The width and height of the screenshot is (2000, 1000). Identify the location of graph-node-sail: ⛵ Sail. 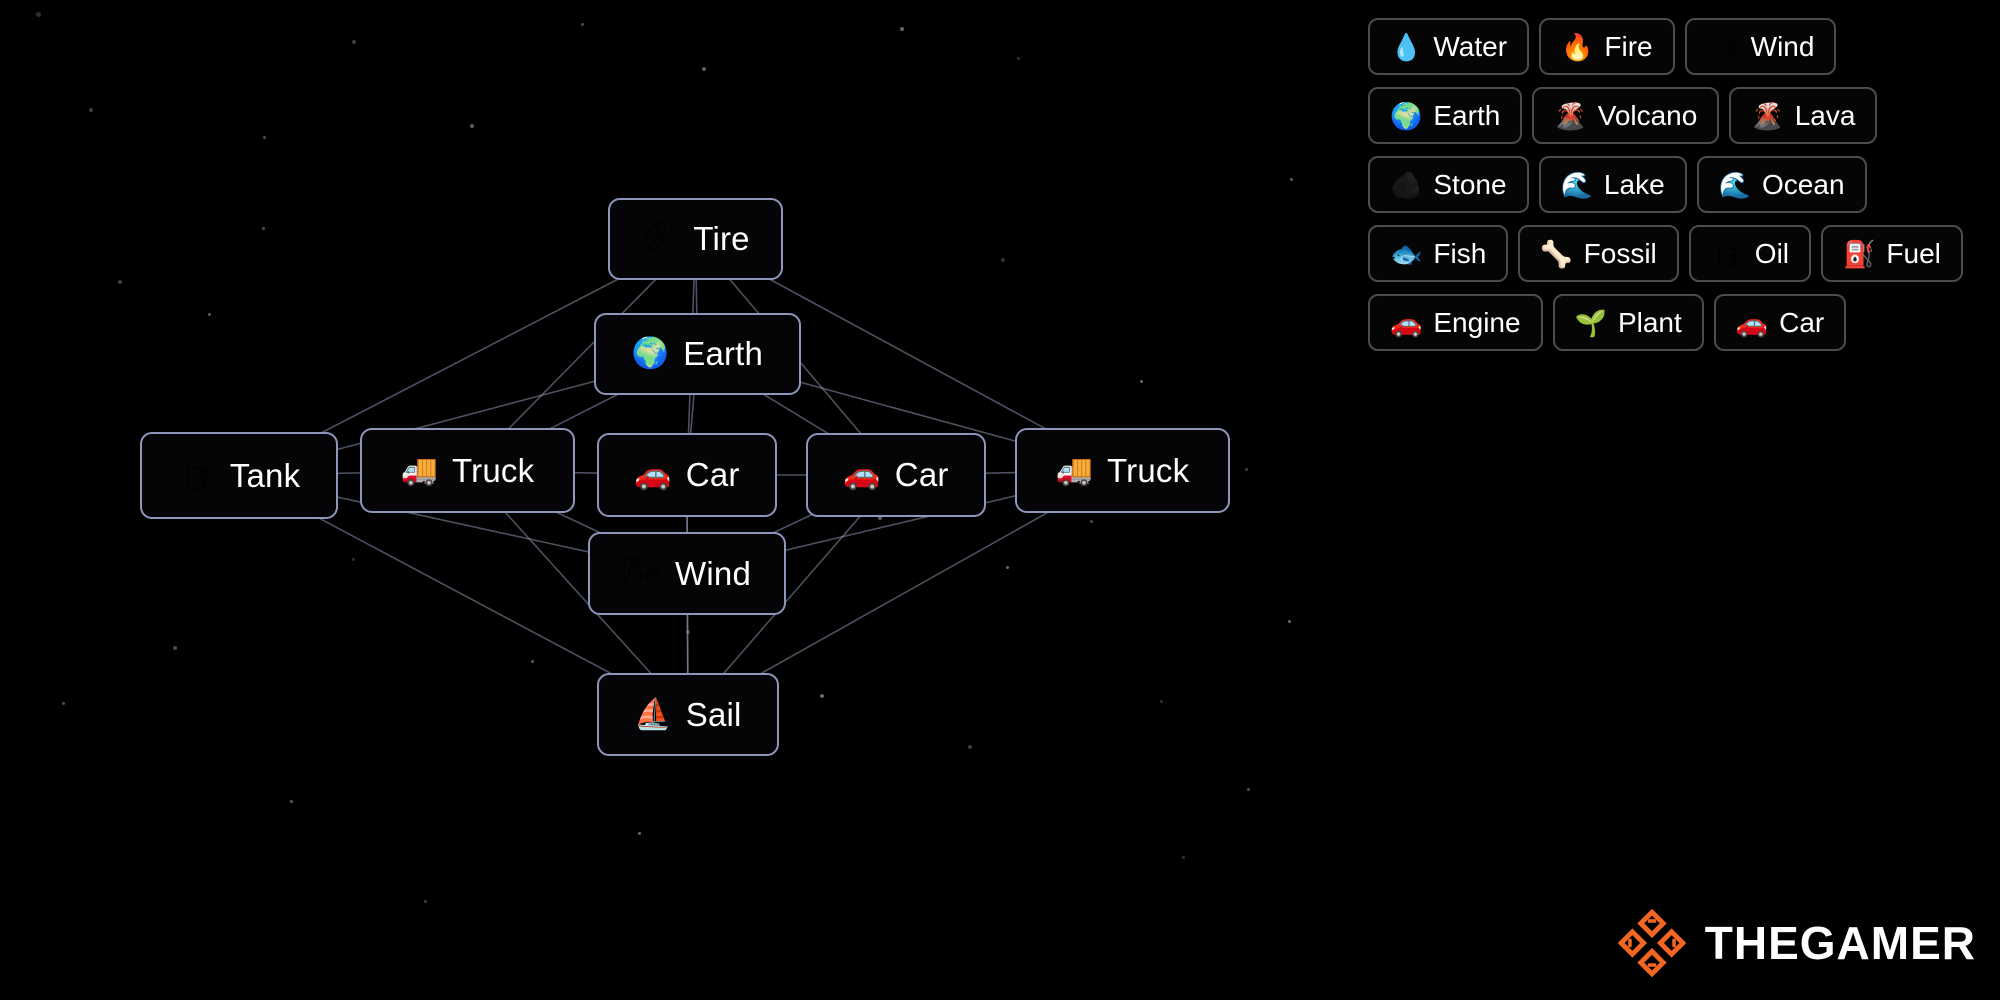
(688, 714).